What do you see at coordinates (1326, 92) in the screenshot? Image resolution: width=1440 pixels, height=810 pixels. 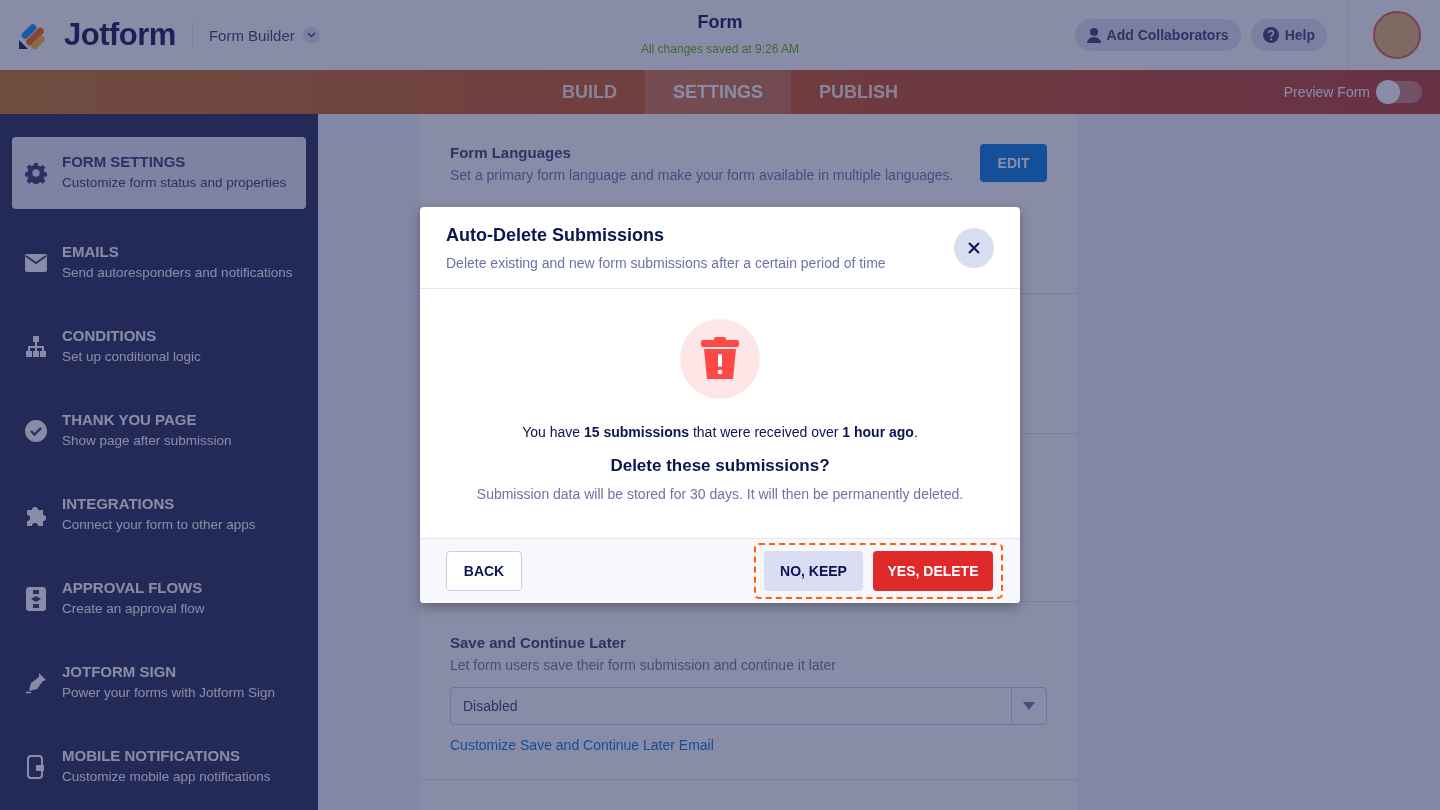 I see `preview-form-label: Preview Form` at bounding box center [1326, 92].